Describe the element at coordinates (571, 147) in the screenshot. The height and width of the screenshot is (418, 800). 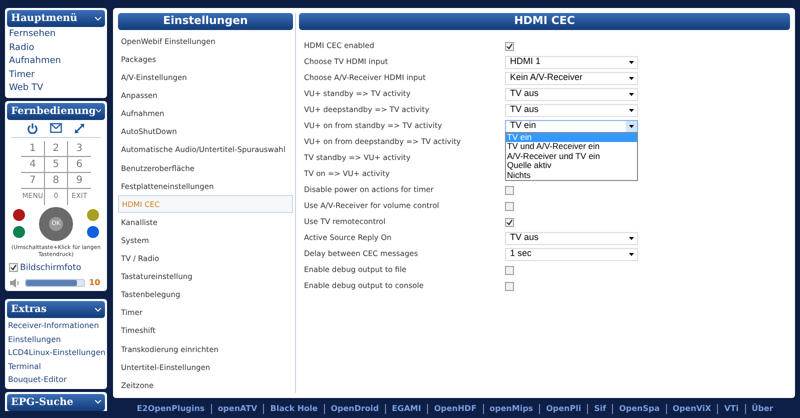
I see `dropdown-option: TV und A/V-Receiver ein` at that location.